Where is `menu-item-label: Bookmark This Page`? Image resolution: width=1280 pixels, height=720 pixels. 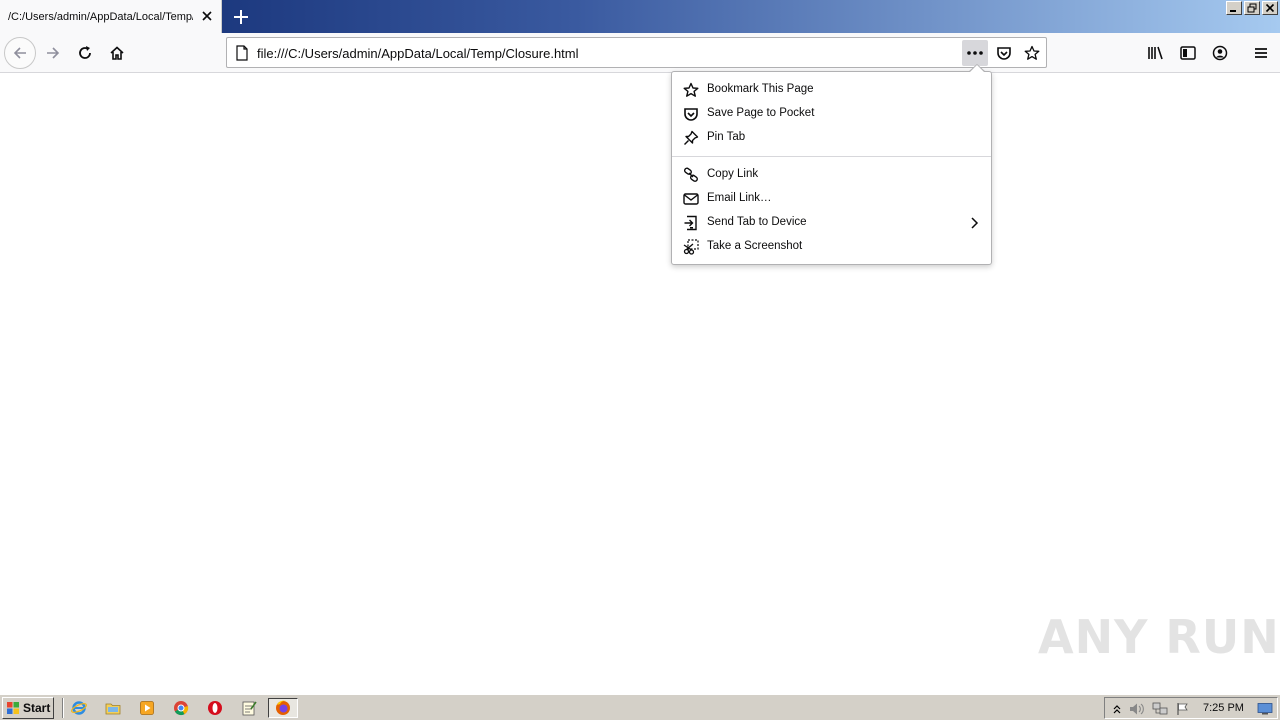
menu-item-label: Bookmark This Page is located at coordinates (760, 89).